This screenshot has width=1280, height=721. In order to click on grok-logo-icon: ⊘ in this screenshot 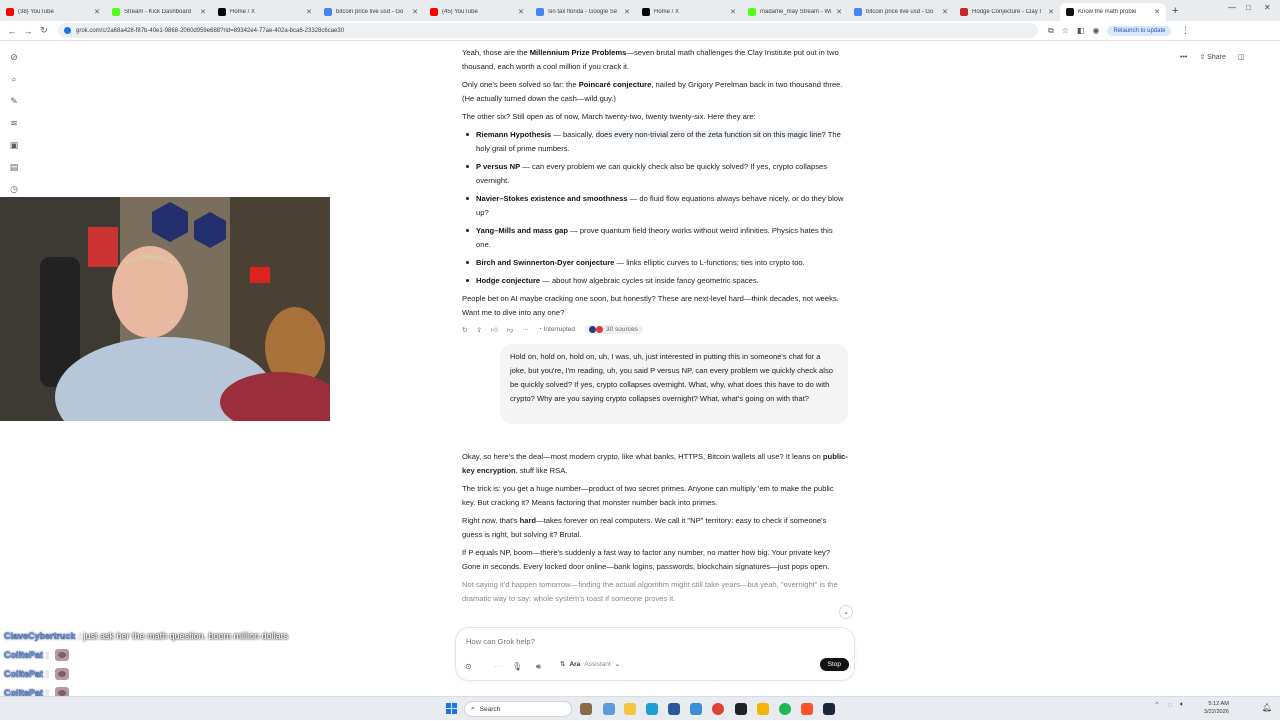, I will do `click(14, 57)`.